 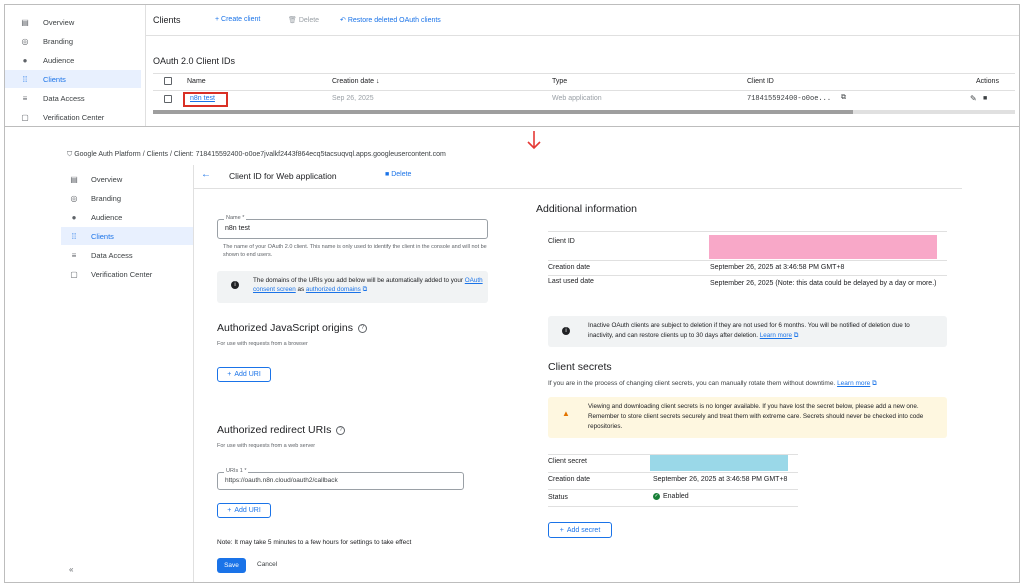 What do you see at coordinates (274, 430) in the screenshot?
I see `redirect-title-text: Authorized redirect URIs` at bounding box center [274, 430].